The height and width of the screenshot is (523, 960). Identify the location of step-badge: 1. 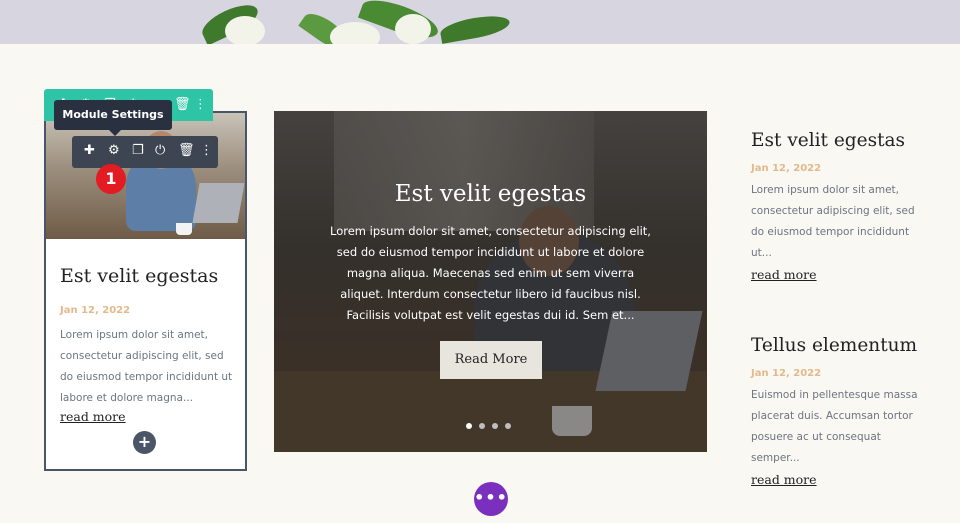
(111, 179).